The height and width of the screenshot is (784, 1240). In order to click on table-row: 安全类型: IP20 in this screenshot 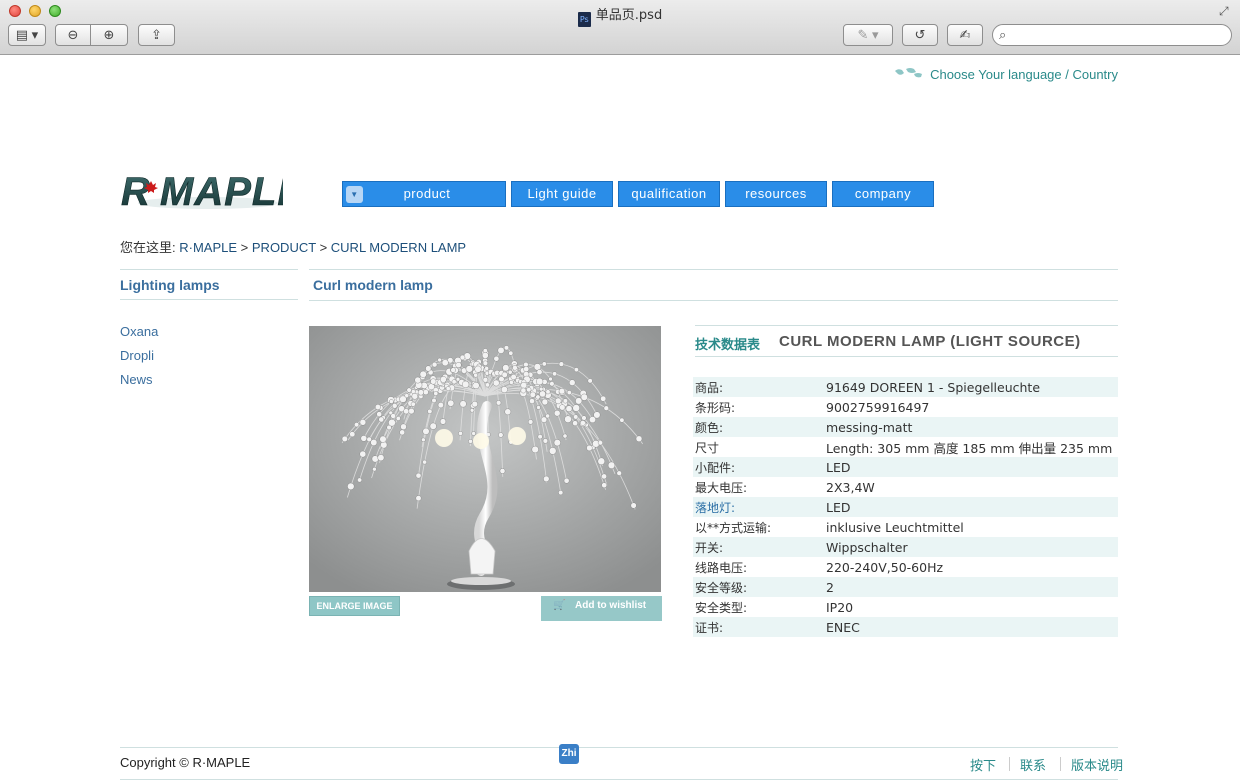, I will do `click(905, 607)`.